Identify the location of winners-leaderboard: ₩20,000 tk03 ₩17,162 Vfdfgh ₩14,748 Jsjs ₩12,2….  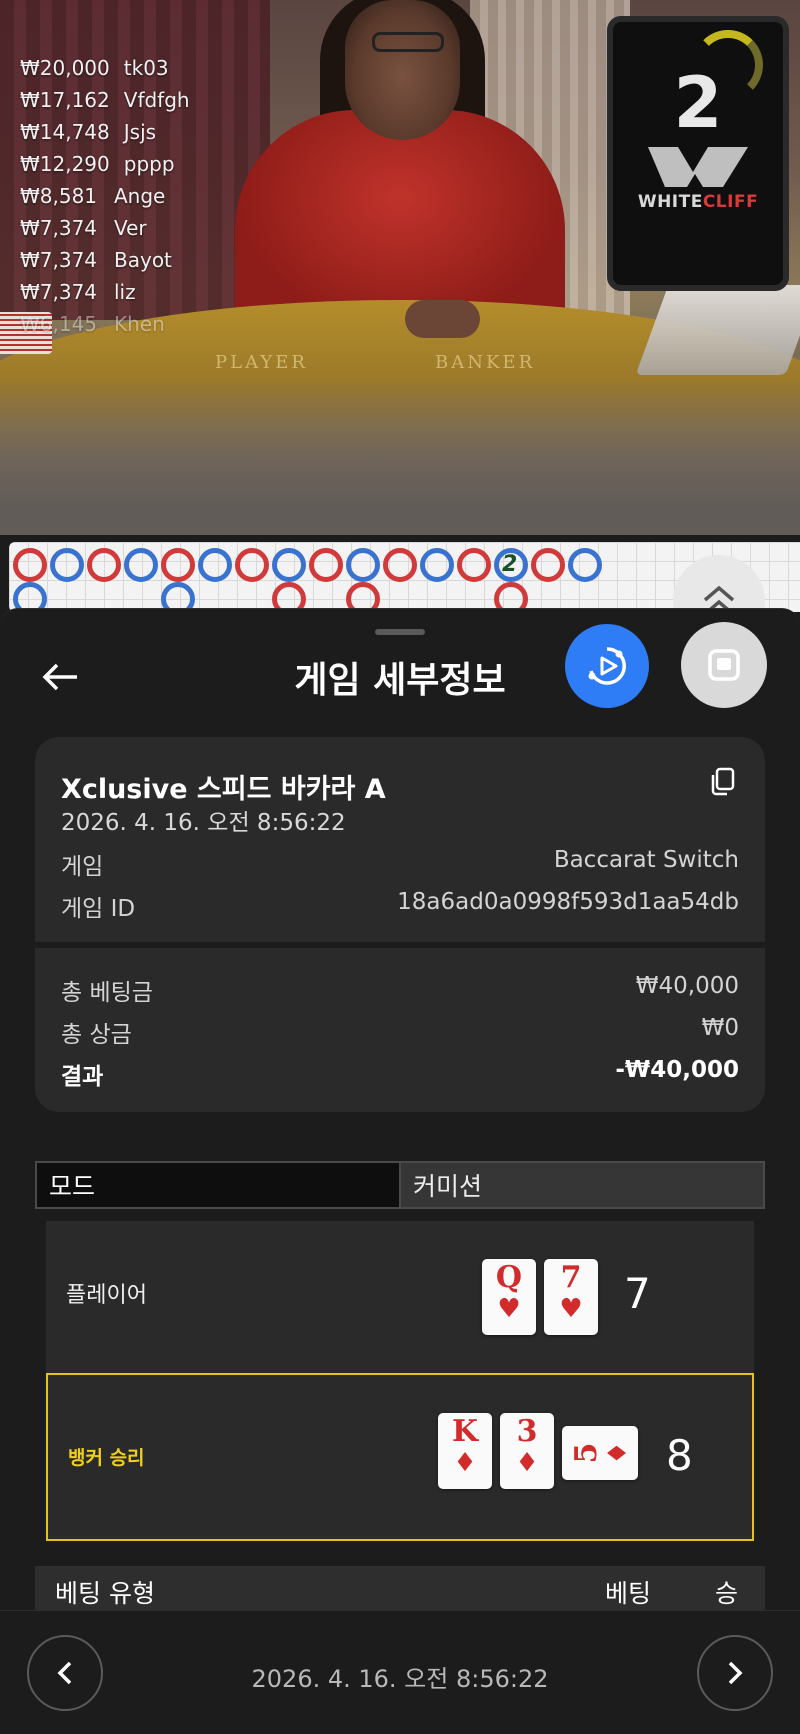
(105, 200).